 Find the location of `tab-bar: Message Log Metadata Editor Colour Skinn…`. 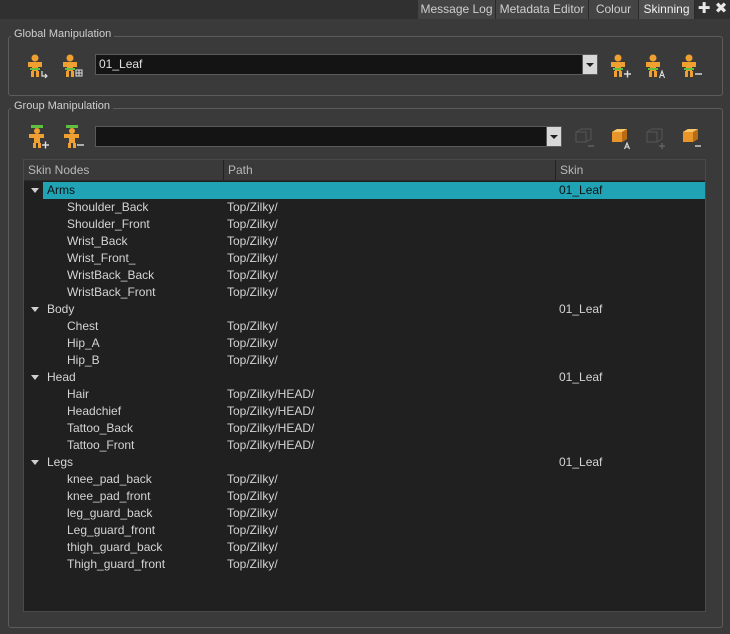

tab-bar: Message Log Metadata Editor Colour Skinn… is located at coordinates (365, 9).